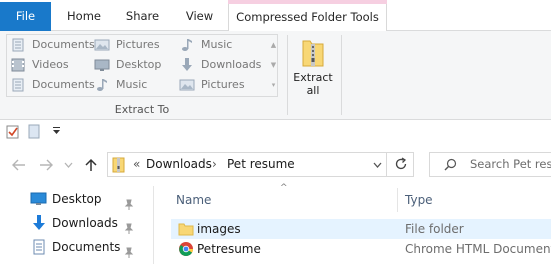  I want to click on nav-item-label: Downloads, so click(85, 223).